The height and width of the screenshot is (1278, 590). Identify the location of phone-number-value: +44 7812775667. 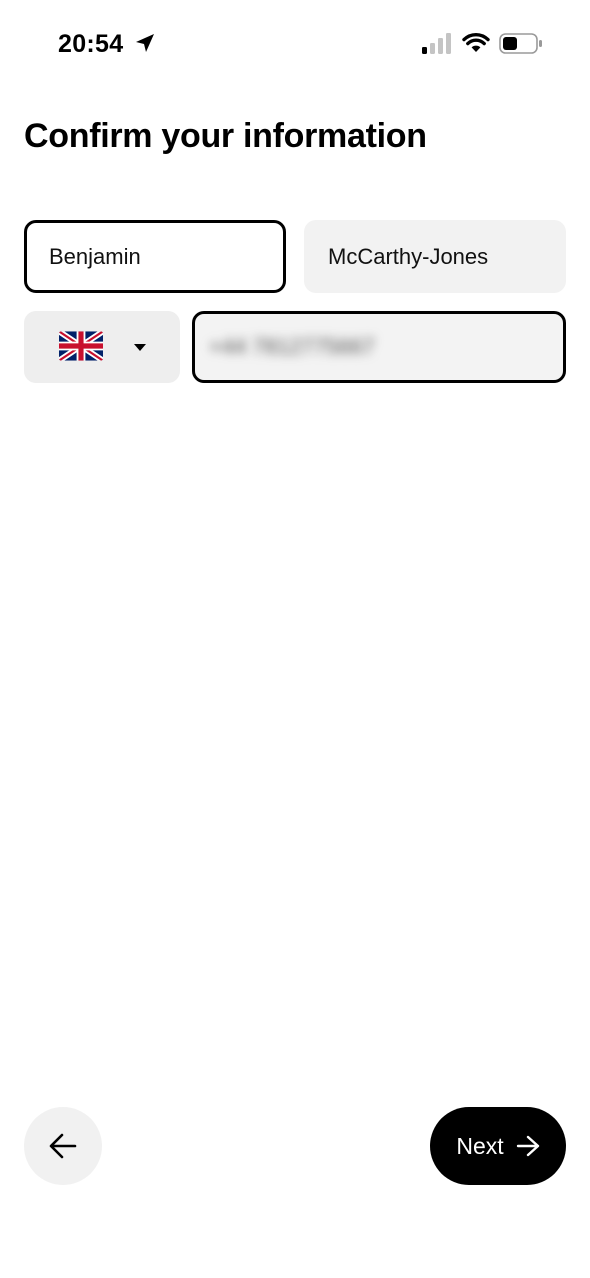
(292, 346).